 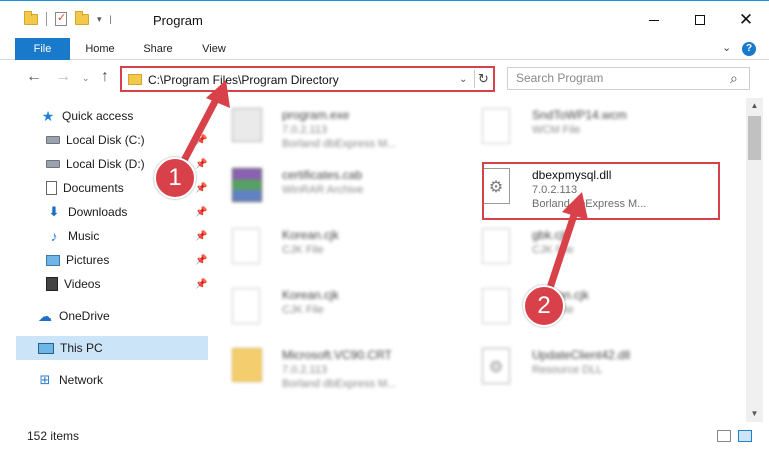 What do you see at coordinates (544, 306) in the screenshot?
I see `annotation-badge-2: 2` at bounding box center [544, 306].